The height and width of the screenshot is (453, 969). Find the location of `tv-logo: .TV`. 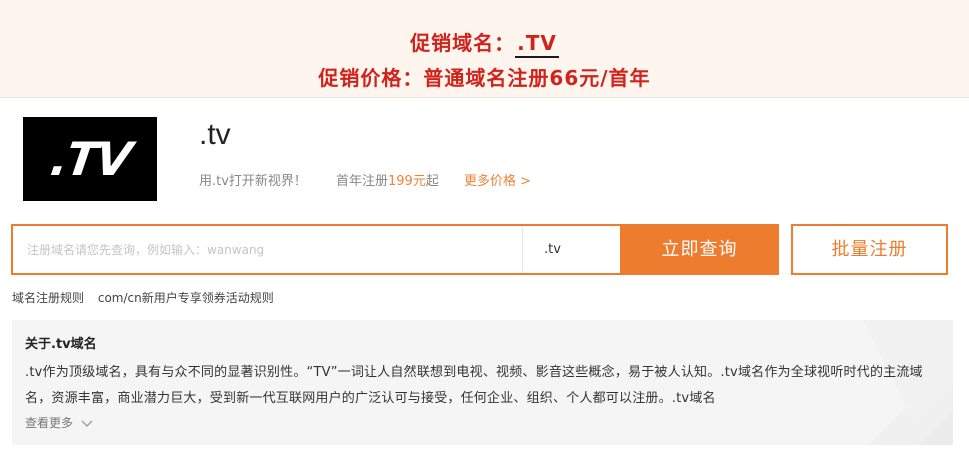

tv-logo: .TV is located at coordinates (90, 159).